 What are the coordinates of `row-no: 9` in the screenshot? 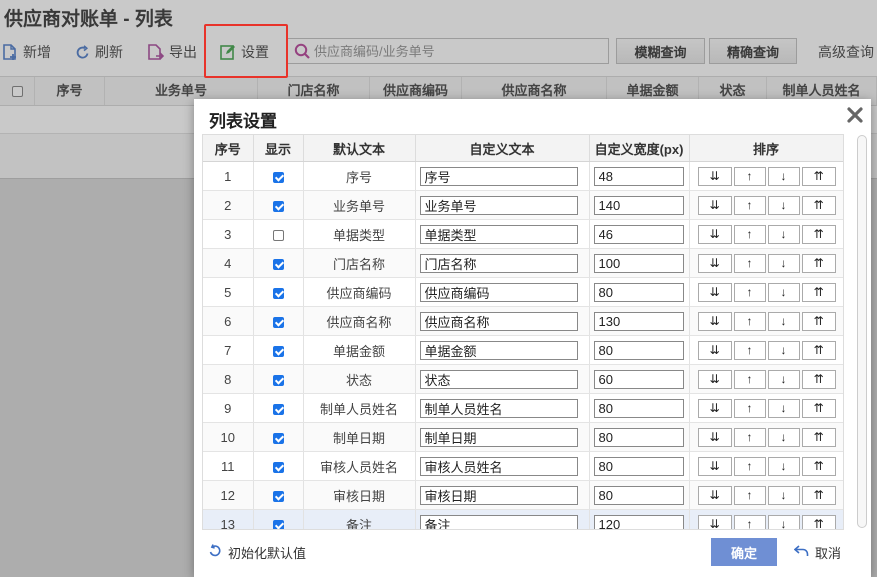 It's located at (228, 408).